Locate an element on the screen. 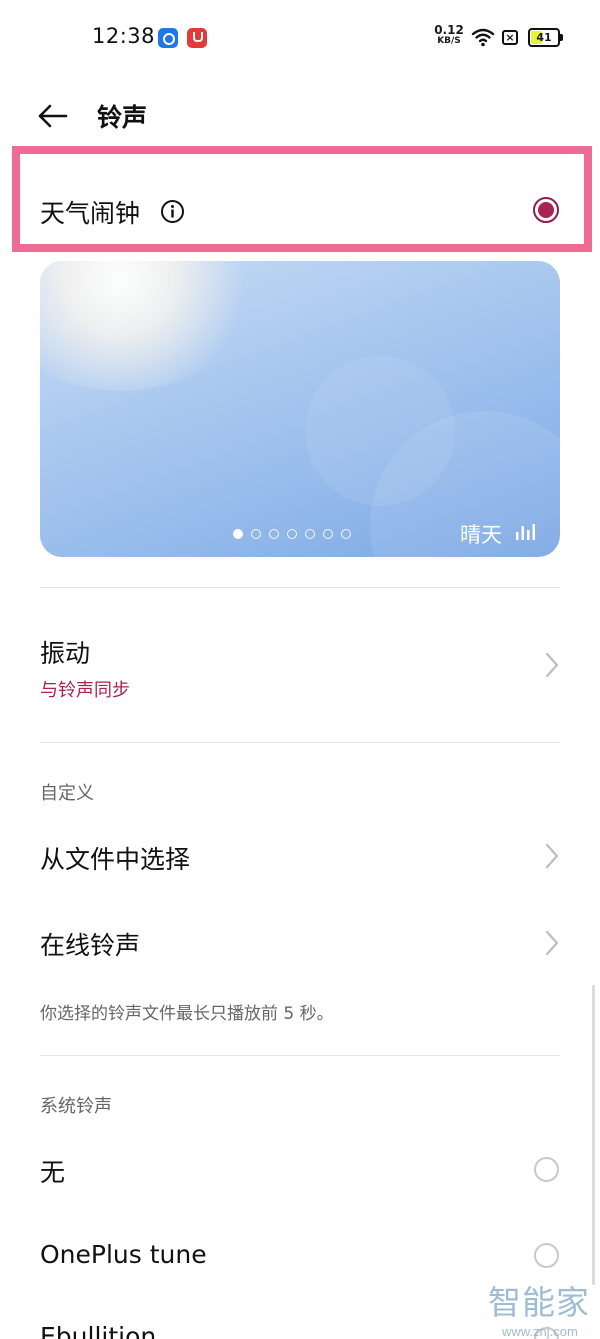  network-speed: 0.12 KB/S is located at coordinates (449, 35).